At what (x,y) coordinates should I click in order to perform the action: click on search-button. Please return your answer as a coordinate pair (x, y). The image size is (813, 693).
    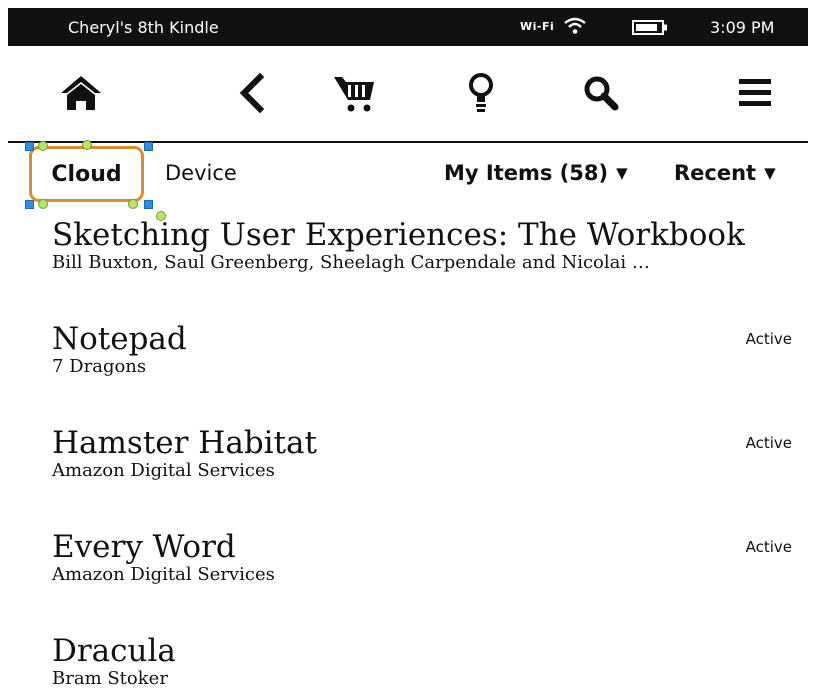
    Looking at the image, I should click on (601, 93).